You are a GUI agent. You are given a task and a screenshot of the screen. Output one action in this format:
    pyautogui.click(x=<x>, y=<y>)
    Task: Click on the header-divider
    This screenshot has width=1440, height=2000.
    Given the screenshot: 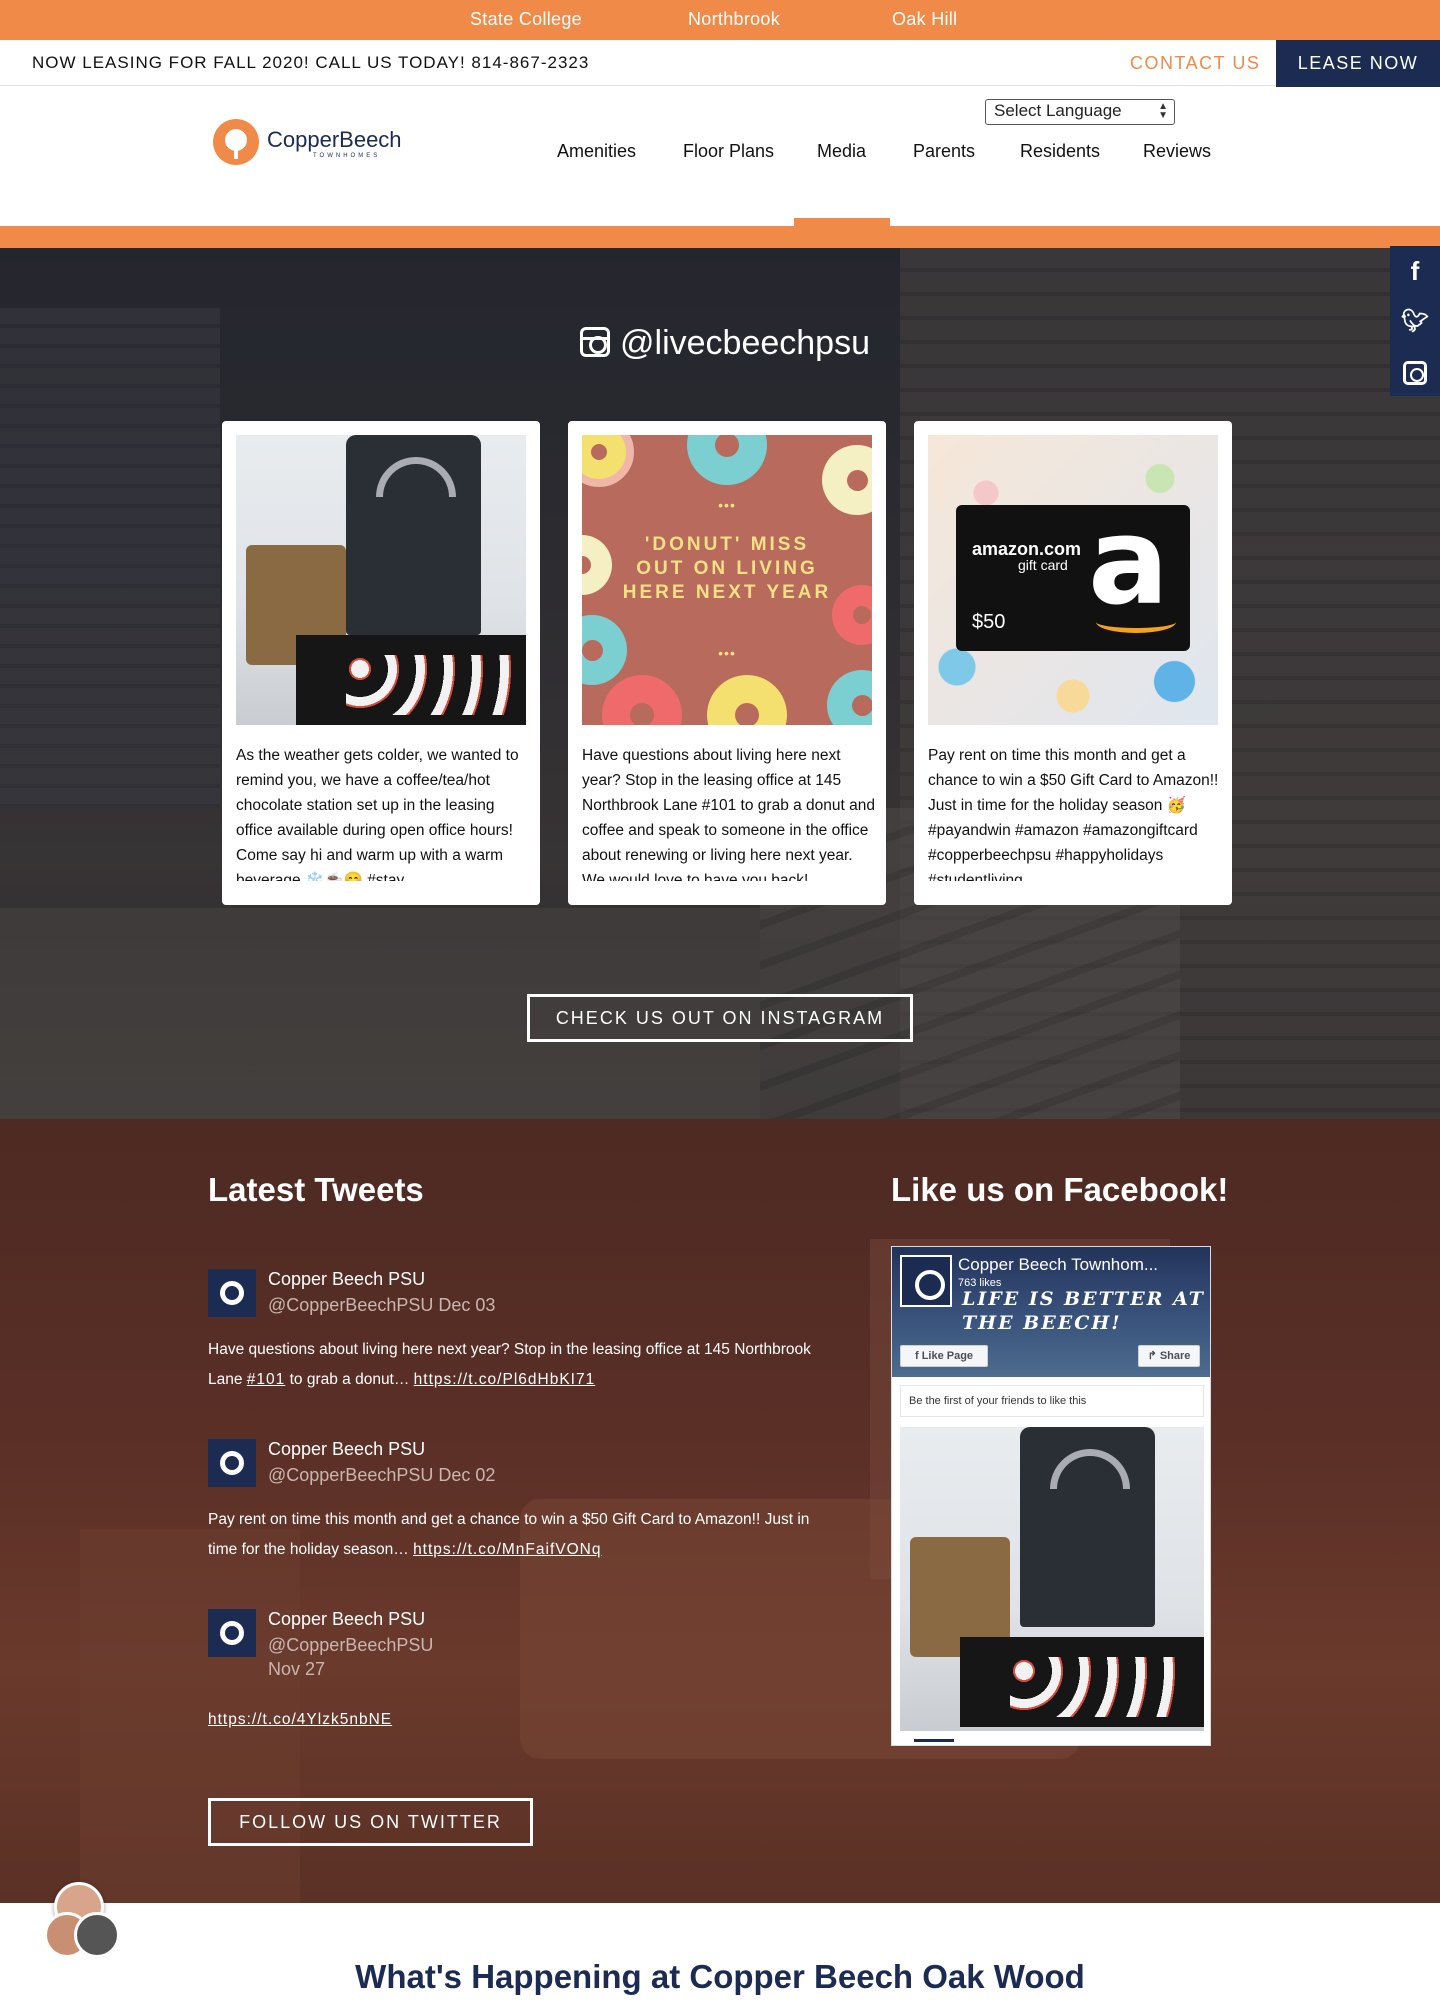 What is the action you would take?
    pyautogui.click(x=720, y=237)
    